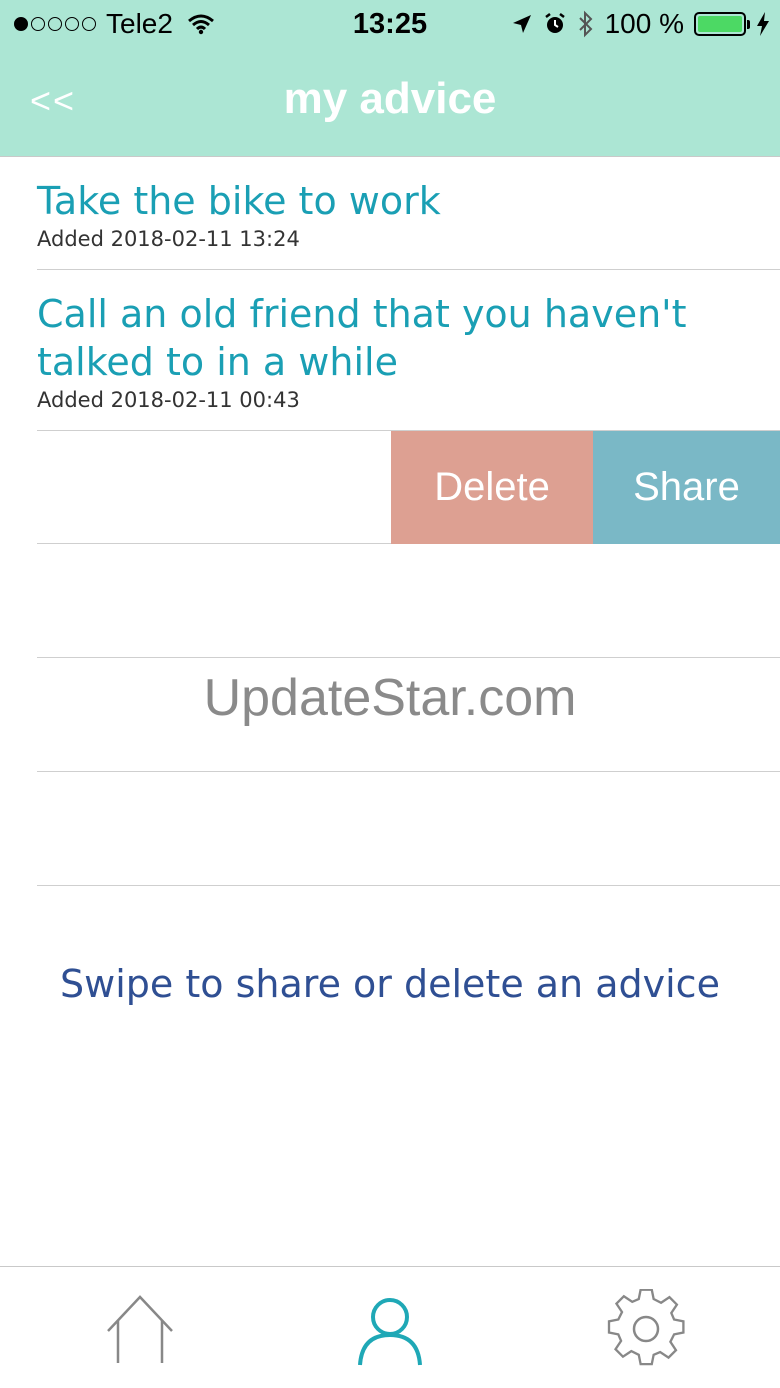 This screenshot has width=780, height=1388. What do you see at coordinates (722, 24) in the screenshot?
I see `battery-icon` at bounding box center [722, 24].